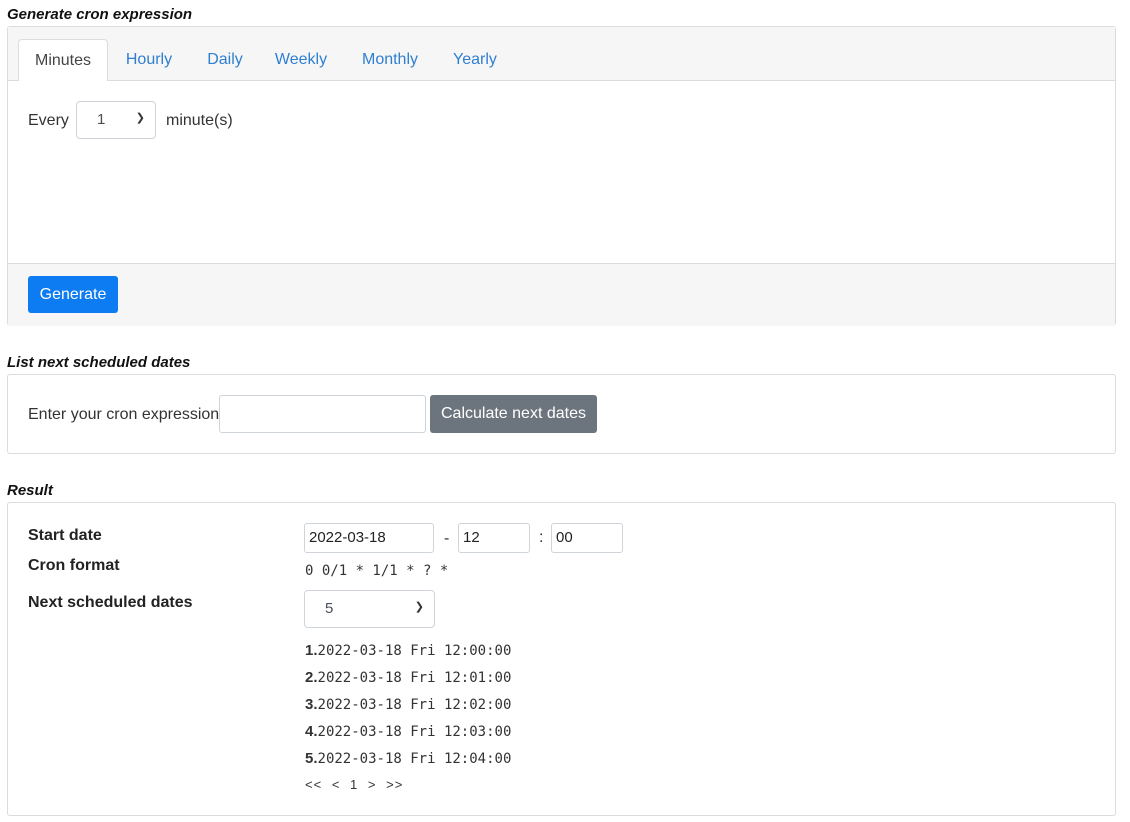 Image resolution: width=1130 pixels, height=822 pixels. I want to click on date-index: 3., so click(311, 704).